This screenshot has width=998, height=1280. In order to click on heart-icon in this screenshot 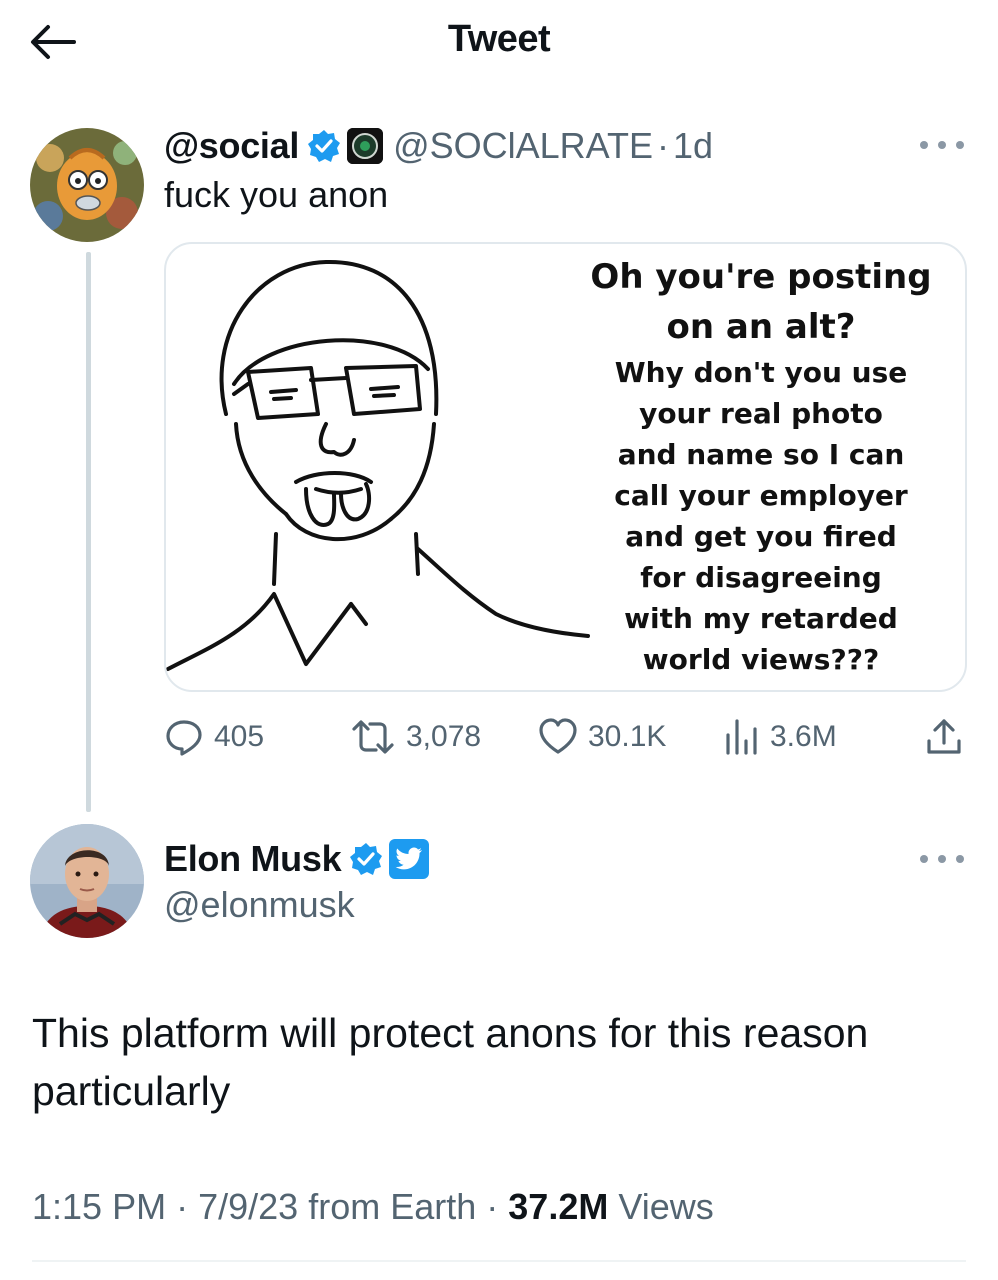, I will do `click(558, 736)`.